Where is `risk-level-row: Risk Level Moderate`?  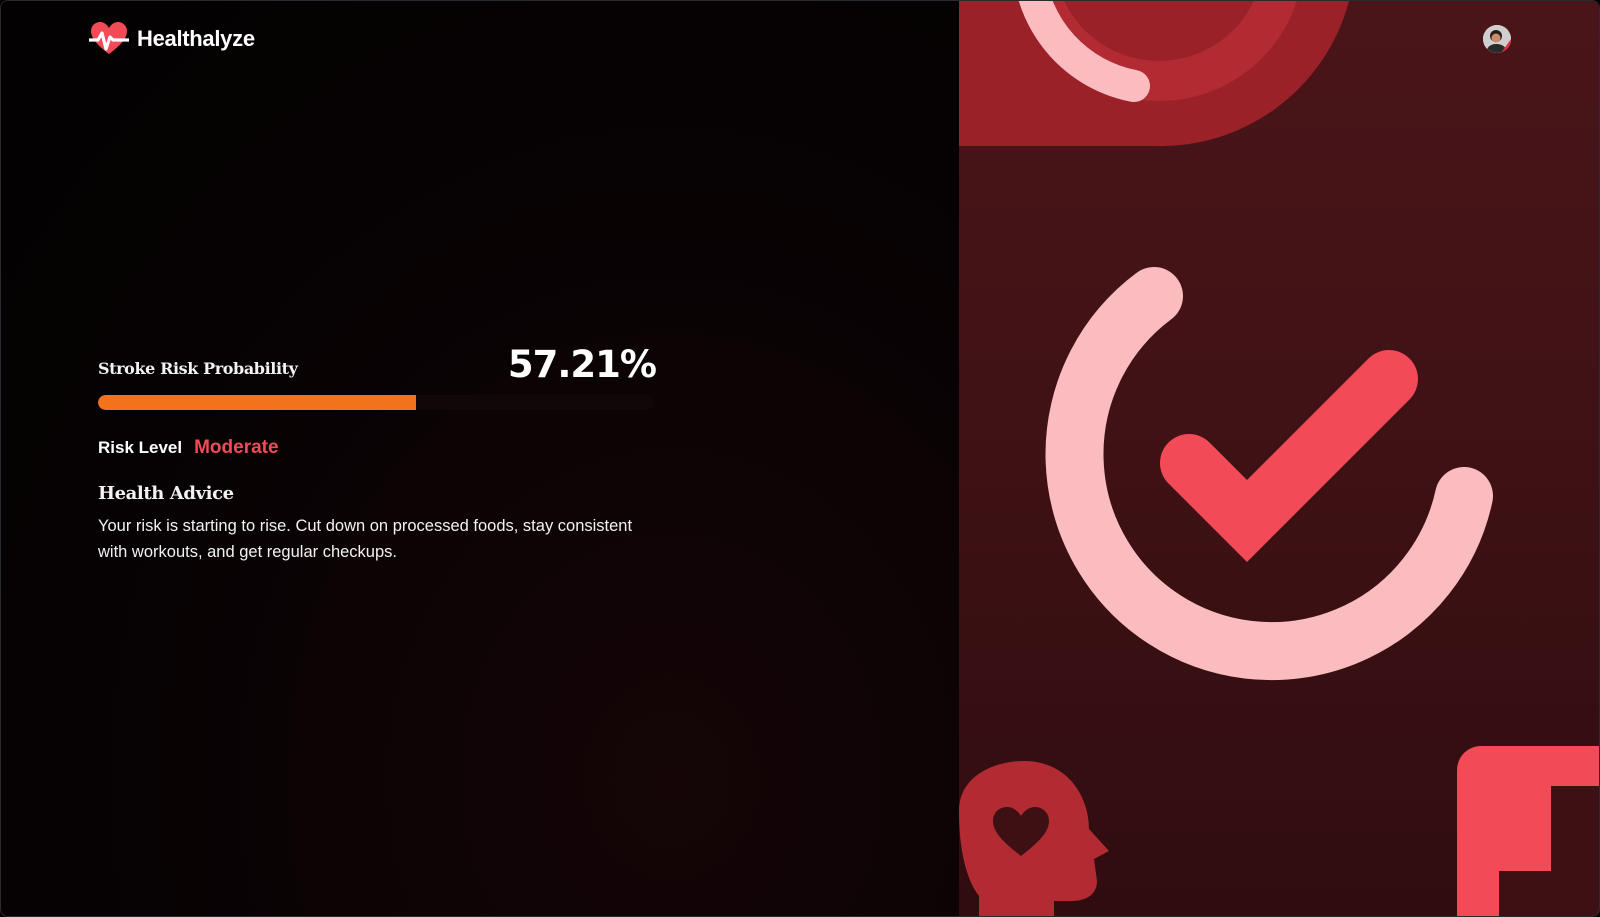
risk-level-row: Risk Level Moderate is located at coordinates (377, 448).